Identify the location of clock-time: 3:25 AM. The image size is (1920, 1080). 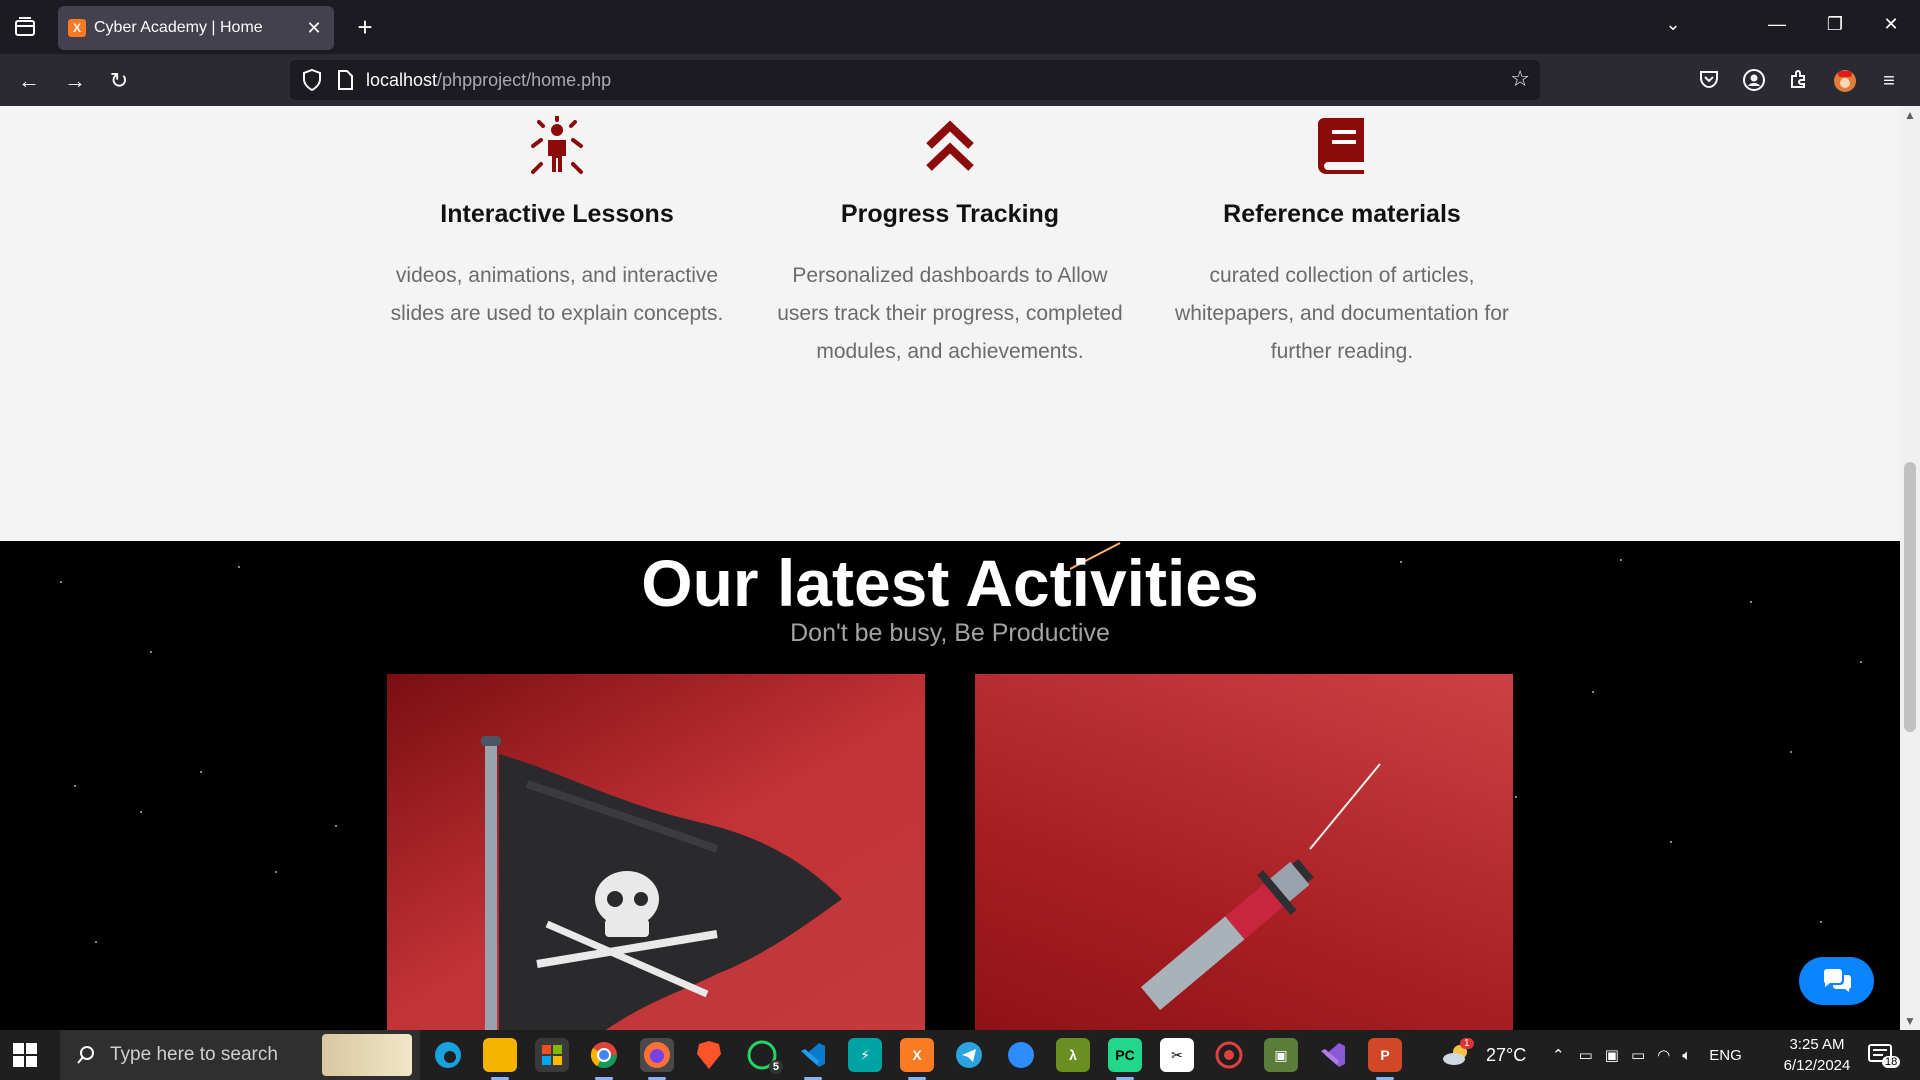
(1817, 1044).